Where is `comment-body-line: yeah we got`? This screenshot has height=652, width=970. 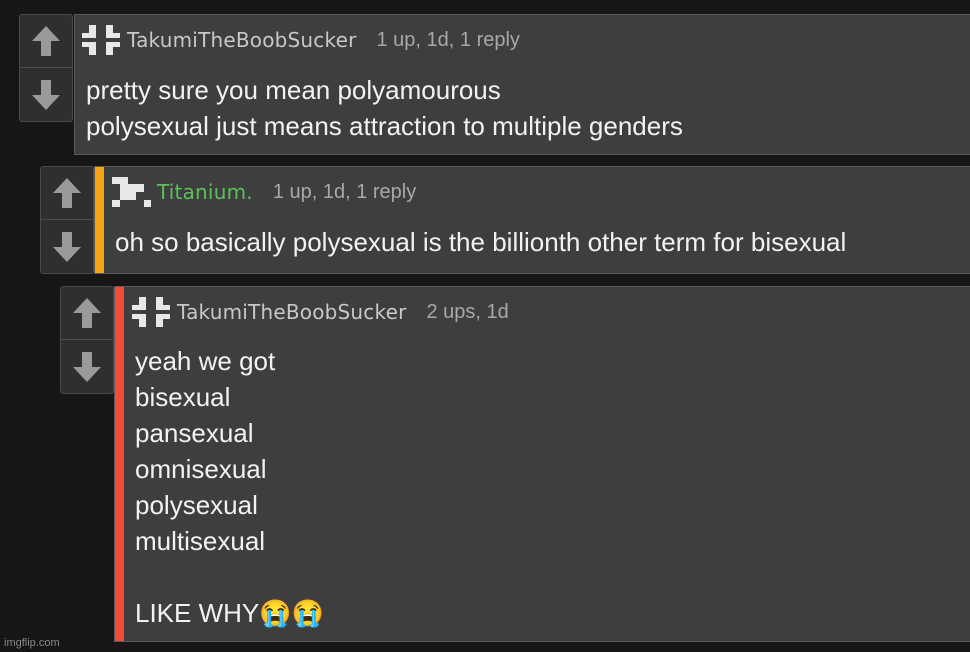 comment-body-line: yeah we got is located at coordinates (205, 361).